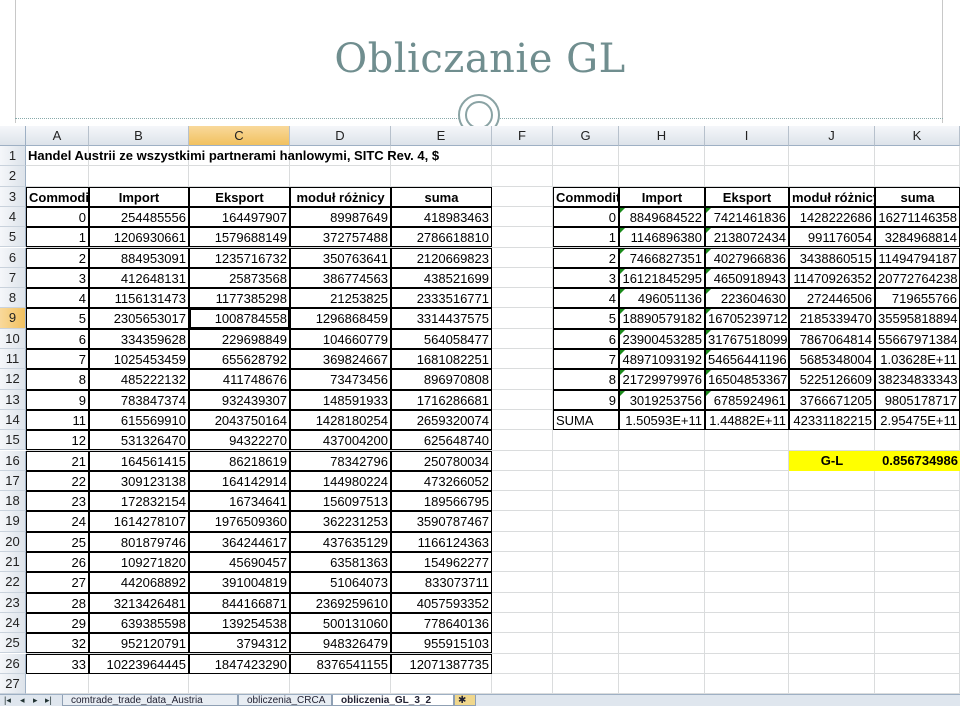 The image size is (960, 706). What do you see at coordinates (917, 318) in the screenshot?
I see `right-table-cell: 35595818894` at bounding box center [917, 318].